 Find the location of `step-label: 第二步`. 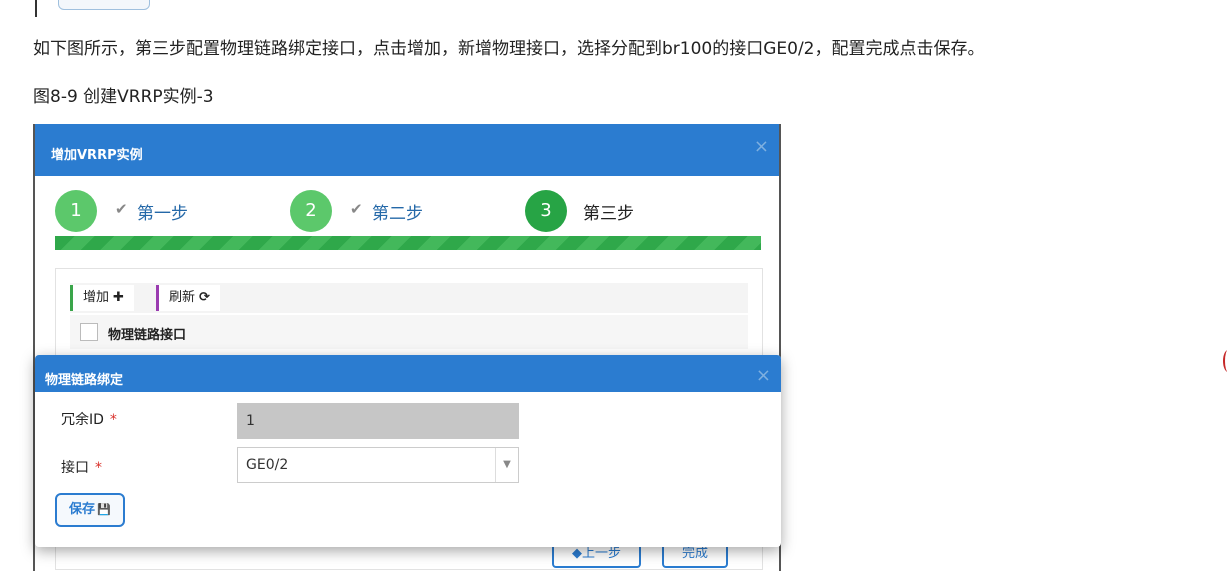

step-label: 第二步 is located at coordinates (397, 214).